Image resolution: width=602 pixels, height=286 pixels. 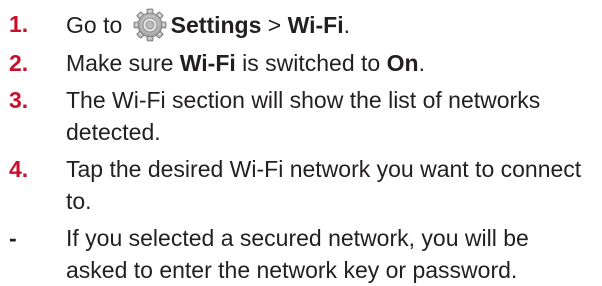 What do you see at coordinates (274, 25) in the screenshot?
I see `text-run: >` at bounding box center [274, 25].